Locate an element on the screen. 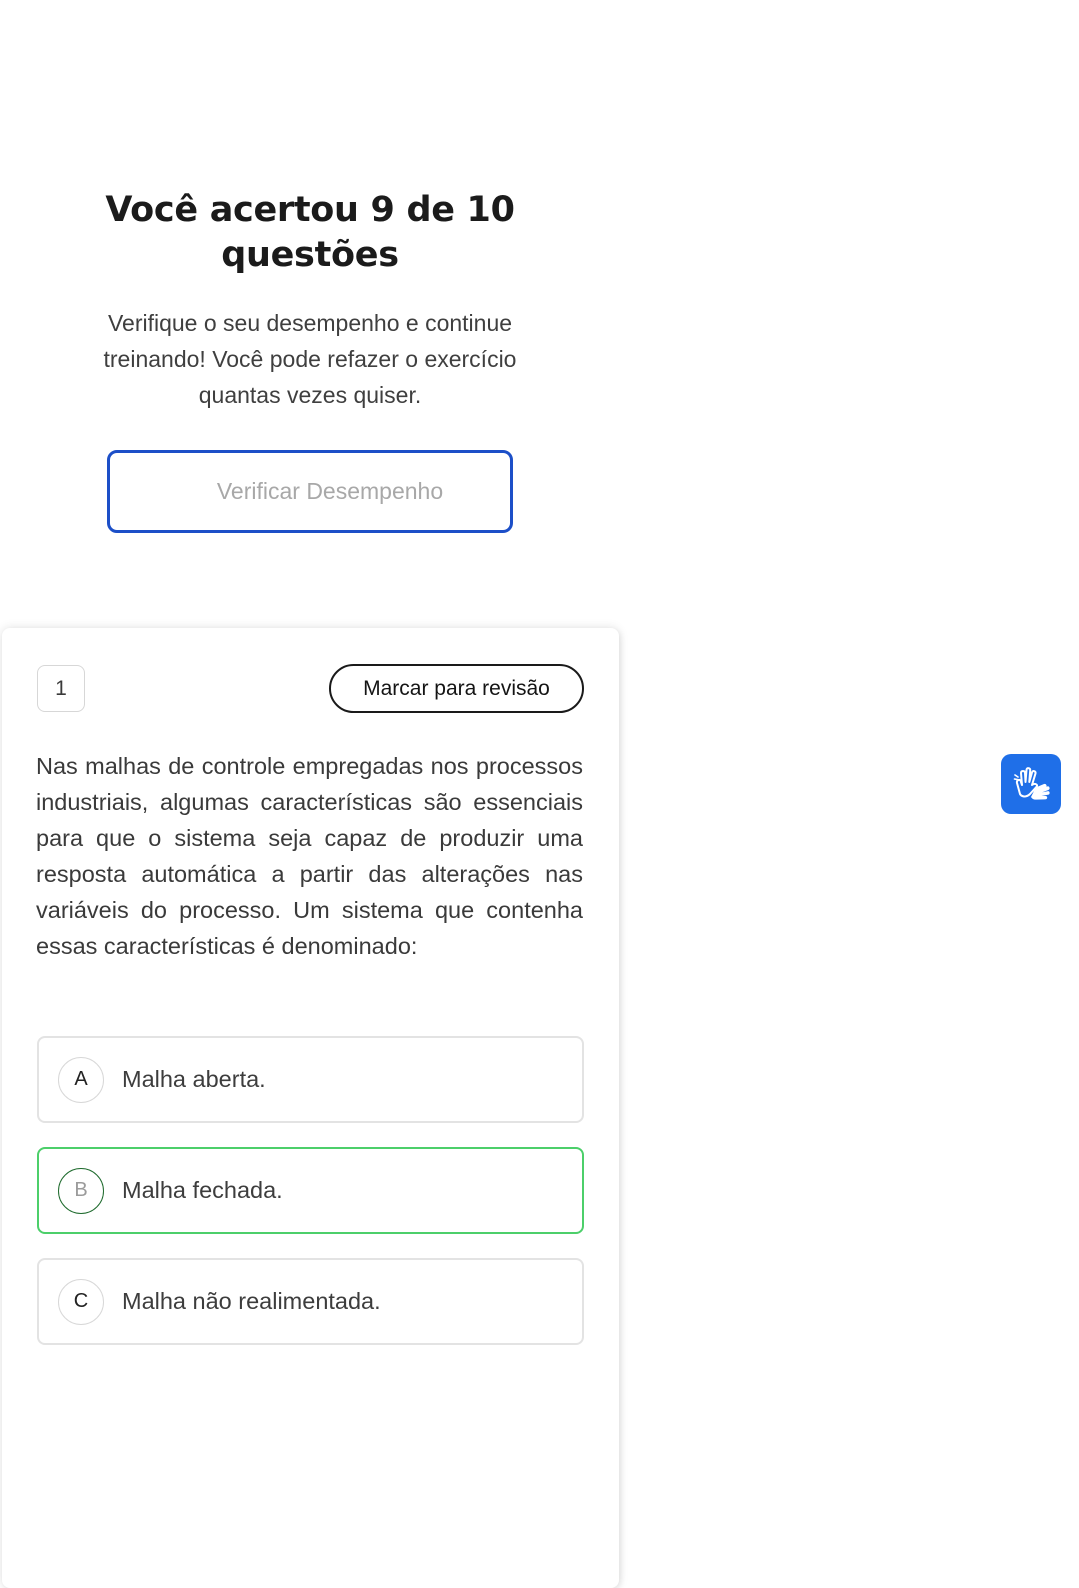 The image size is (1079, 1588). accessibility-widget-button is located at coordinates (1031, 784).